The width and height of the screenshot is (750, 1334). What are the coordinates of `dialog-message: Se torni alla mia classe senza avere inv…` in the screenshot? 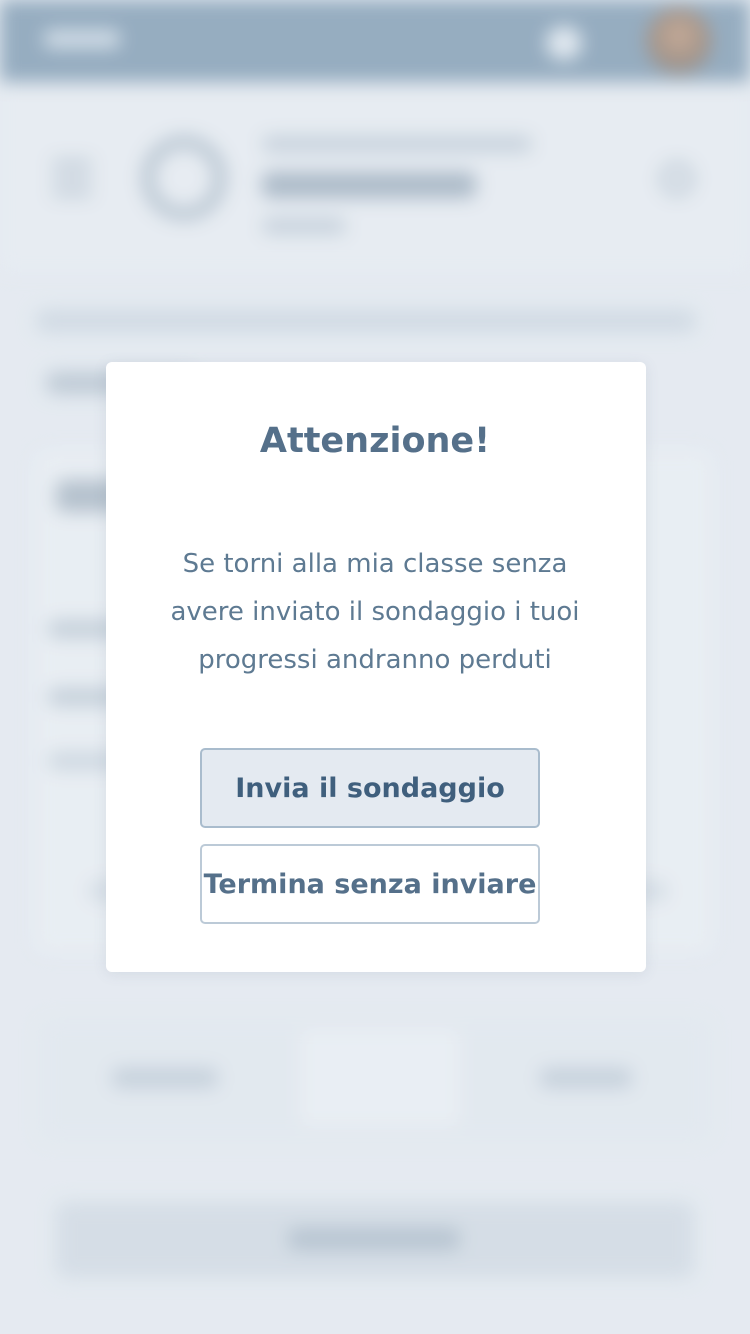 It's located at (375, 612).